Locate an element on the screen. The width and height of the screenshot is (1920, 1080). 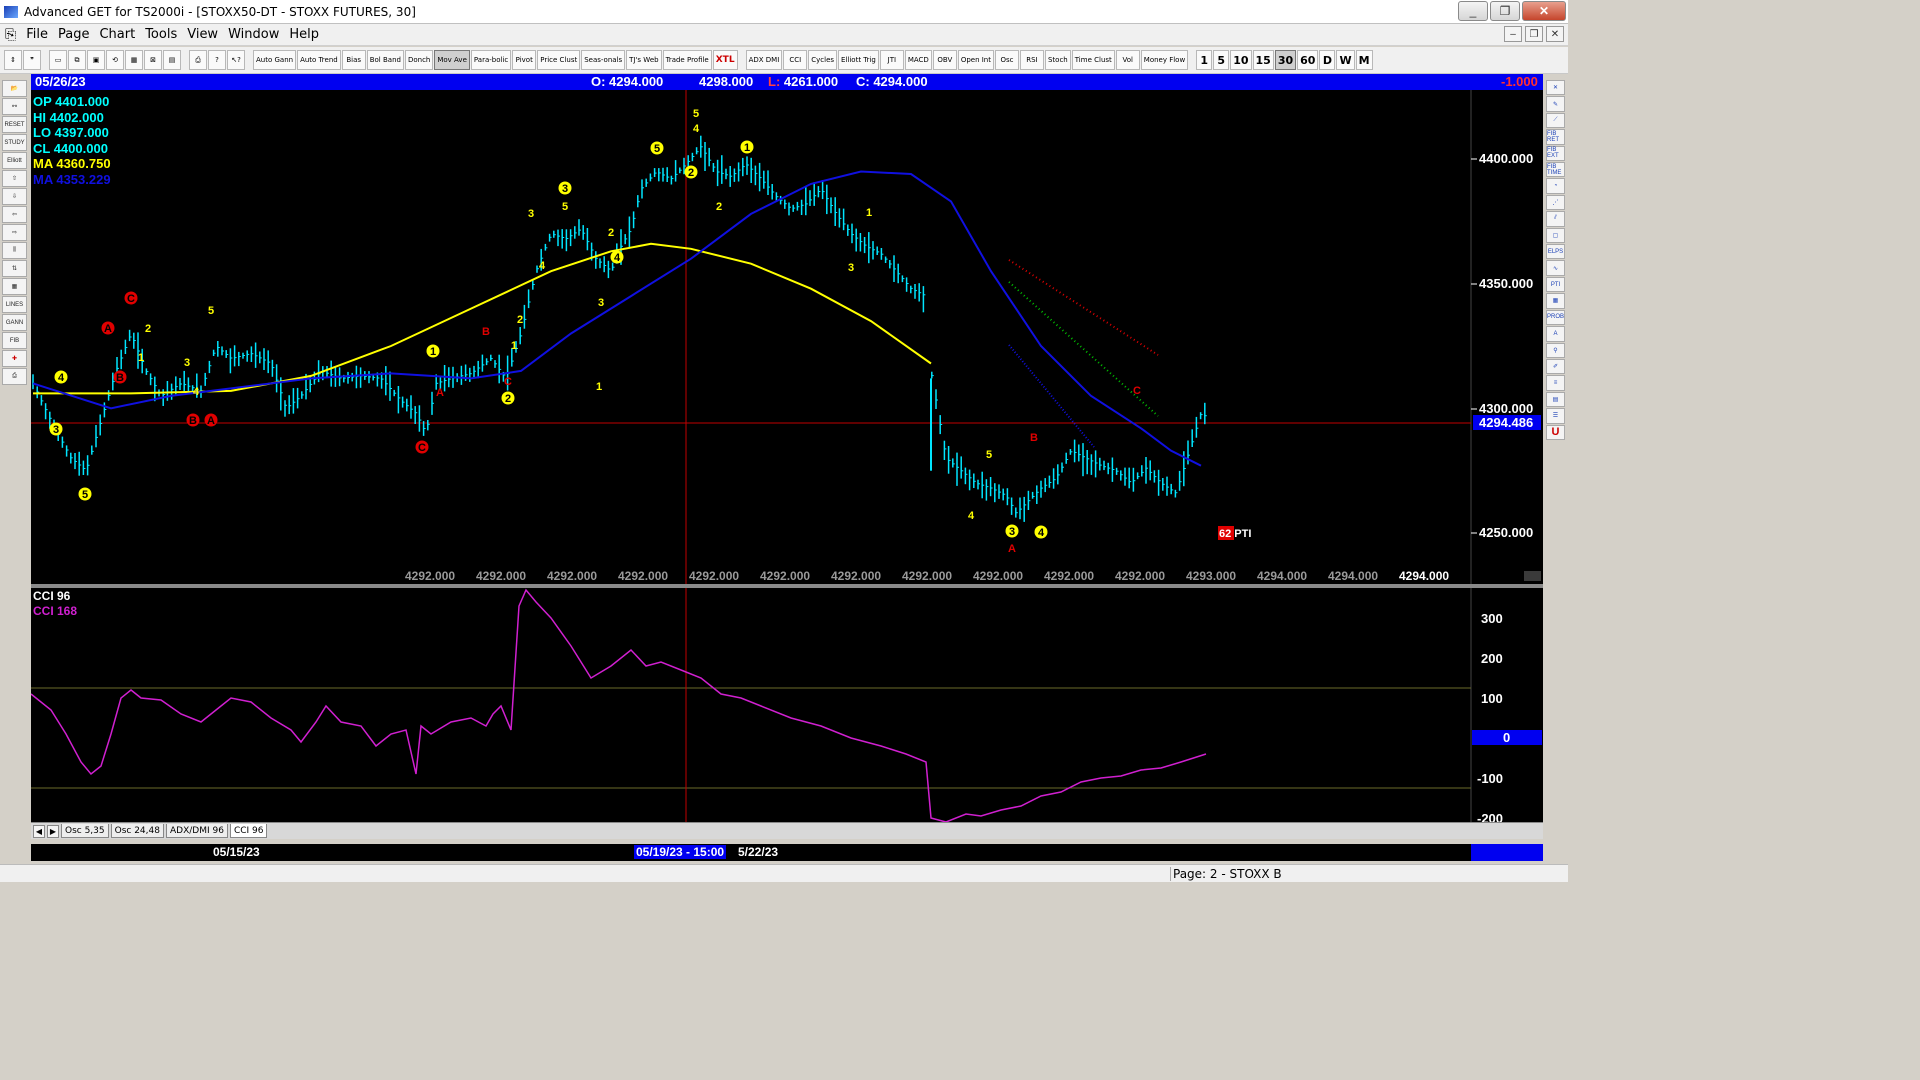
levels-icon: ≡ is located at coordinates (1555, 383).